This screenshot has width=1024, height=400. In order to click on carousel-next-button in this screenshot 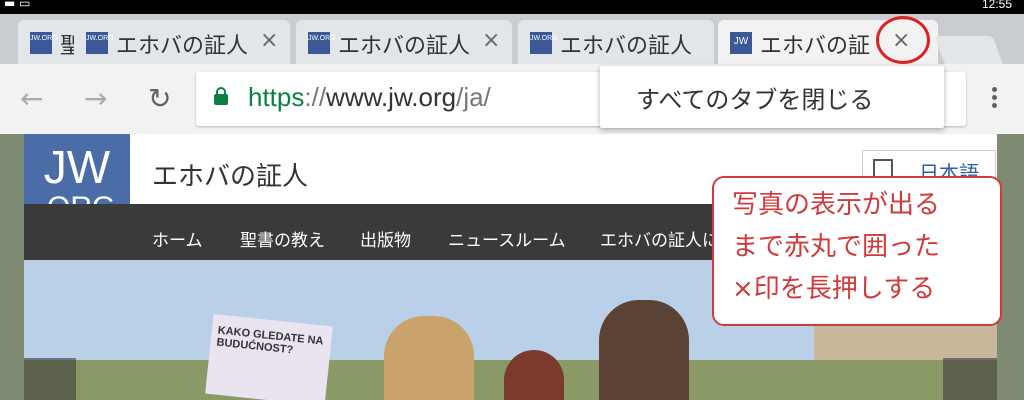, I will do `click(970, 379)`.